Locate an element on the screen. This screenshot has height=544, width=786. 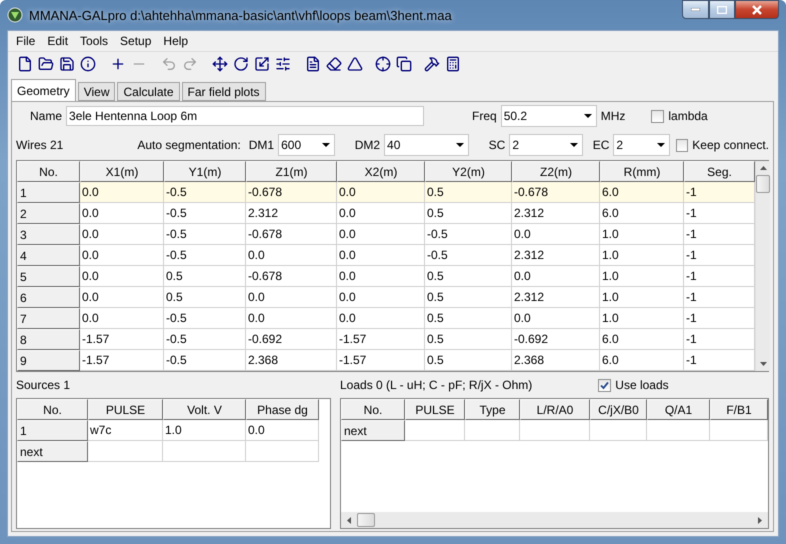
dropdown: 40 is located at coordinates (426, 145).